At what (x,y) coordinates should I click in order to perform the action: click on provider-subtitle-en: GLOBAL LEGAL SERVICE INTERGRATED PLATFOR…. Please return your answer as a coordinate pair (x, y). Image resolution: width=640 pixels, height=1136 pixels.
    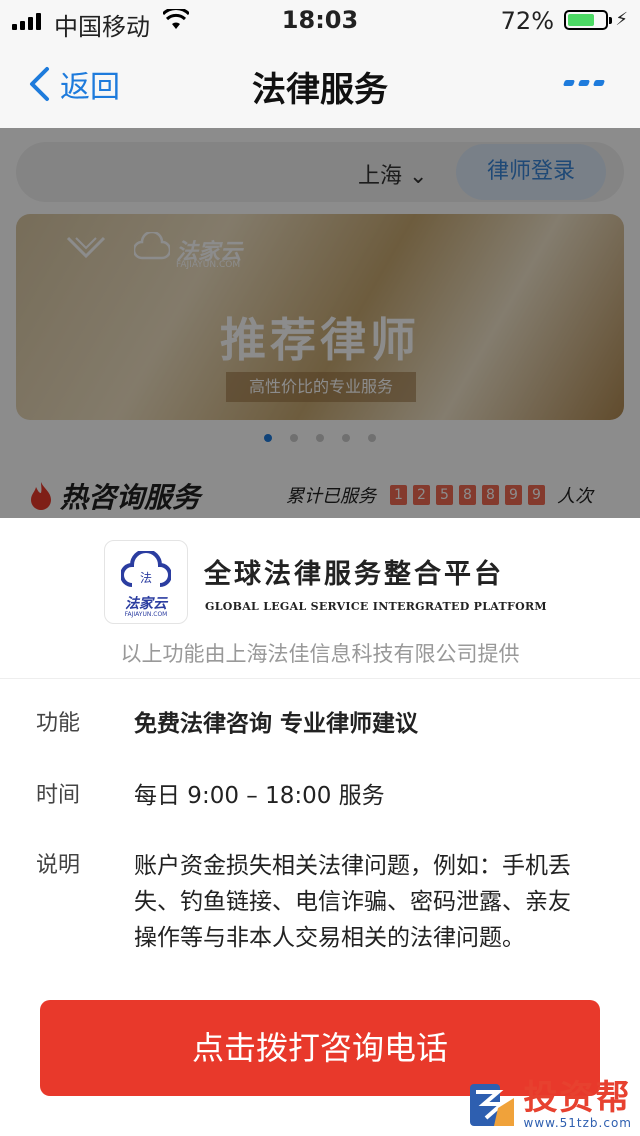
    Looking at the image, I should click on (376, 606).